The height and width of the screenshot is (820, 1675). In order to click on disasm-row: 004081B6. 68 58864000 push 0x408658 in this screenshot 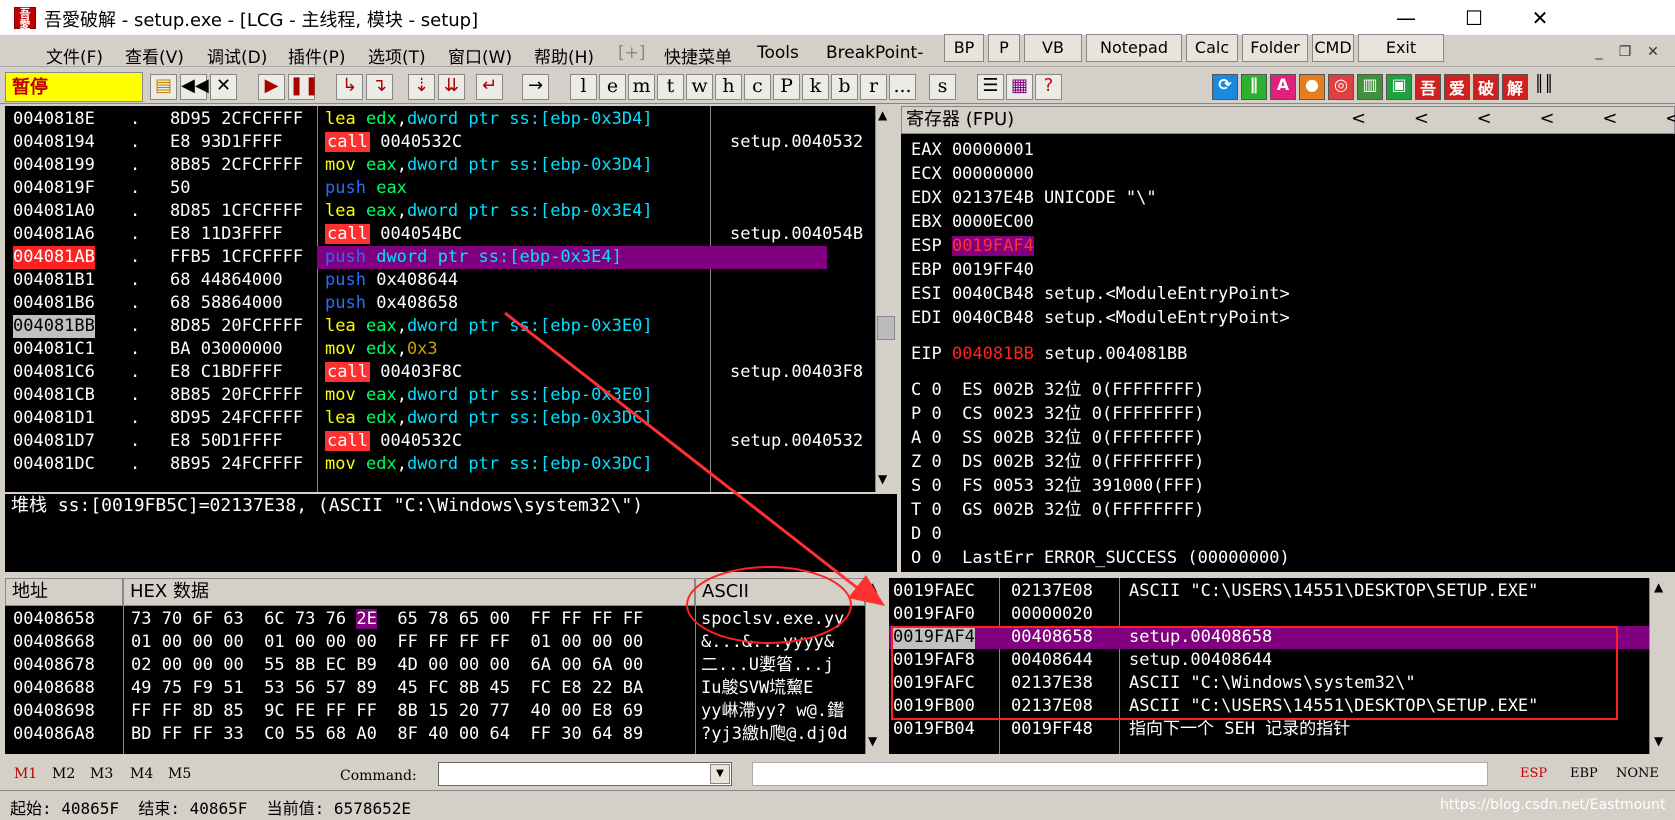, I will do `click(440, 303)`.